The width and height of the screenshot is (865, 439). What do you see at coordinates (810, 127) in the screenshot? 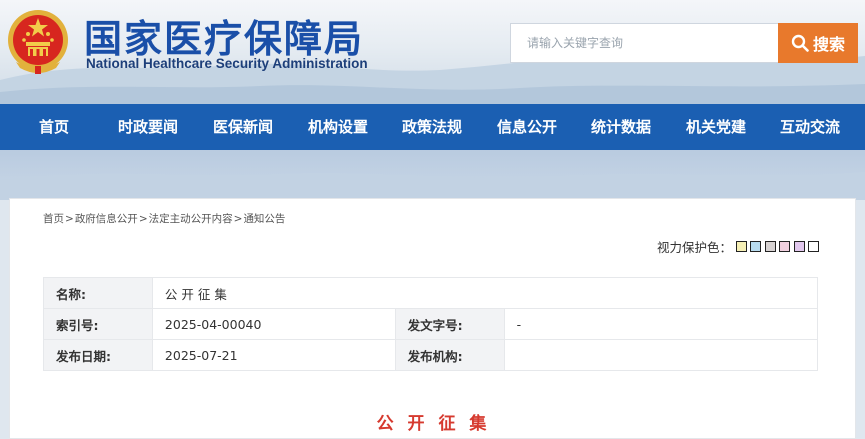
I see `nav-item-interaction: 互动交流` at bounding box center [810, 127].